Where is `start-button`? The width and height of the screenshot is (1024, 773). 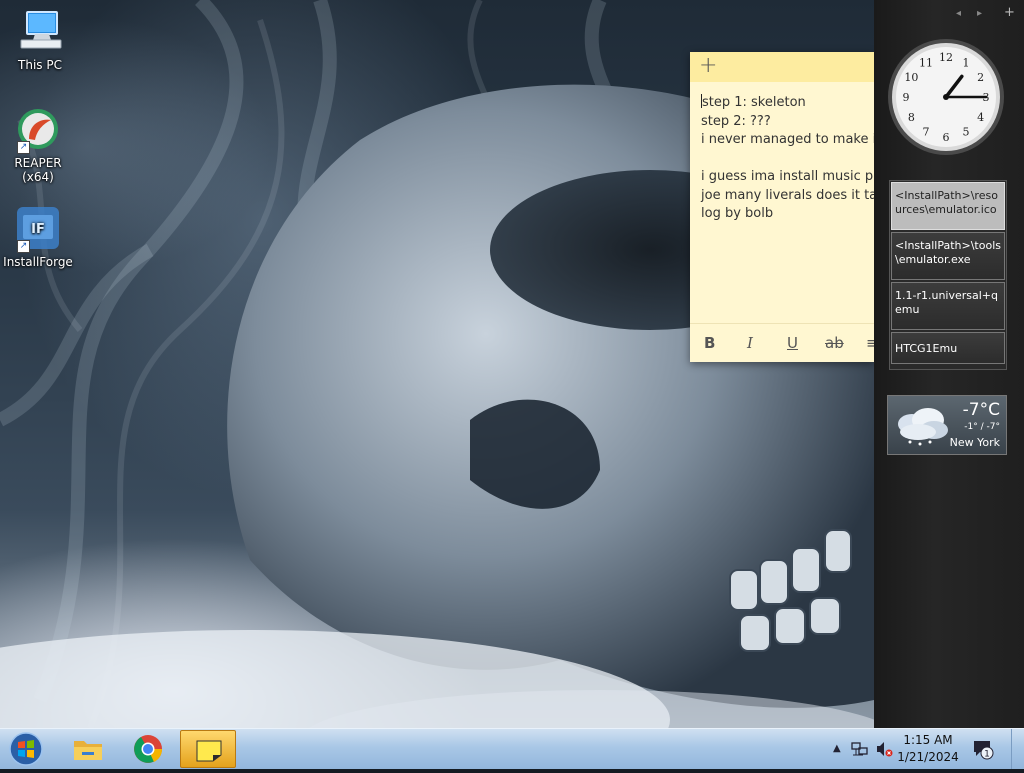 start-button is located at coordinates (26, 749).